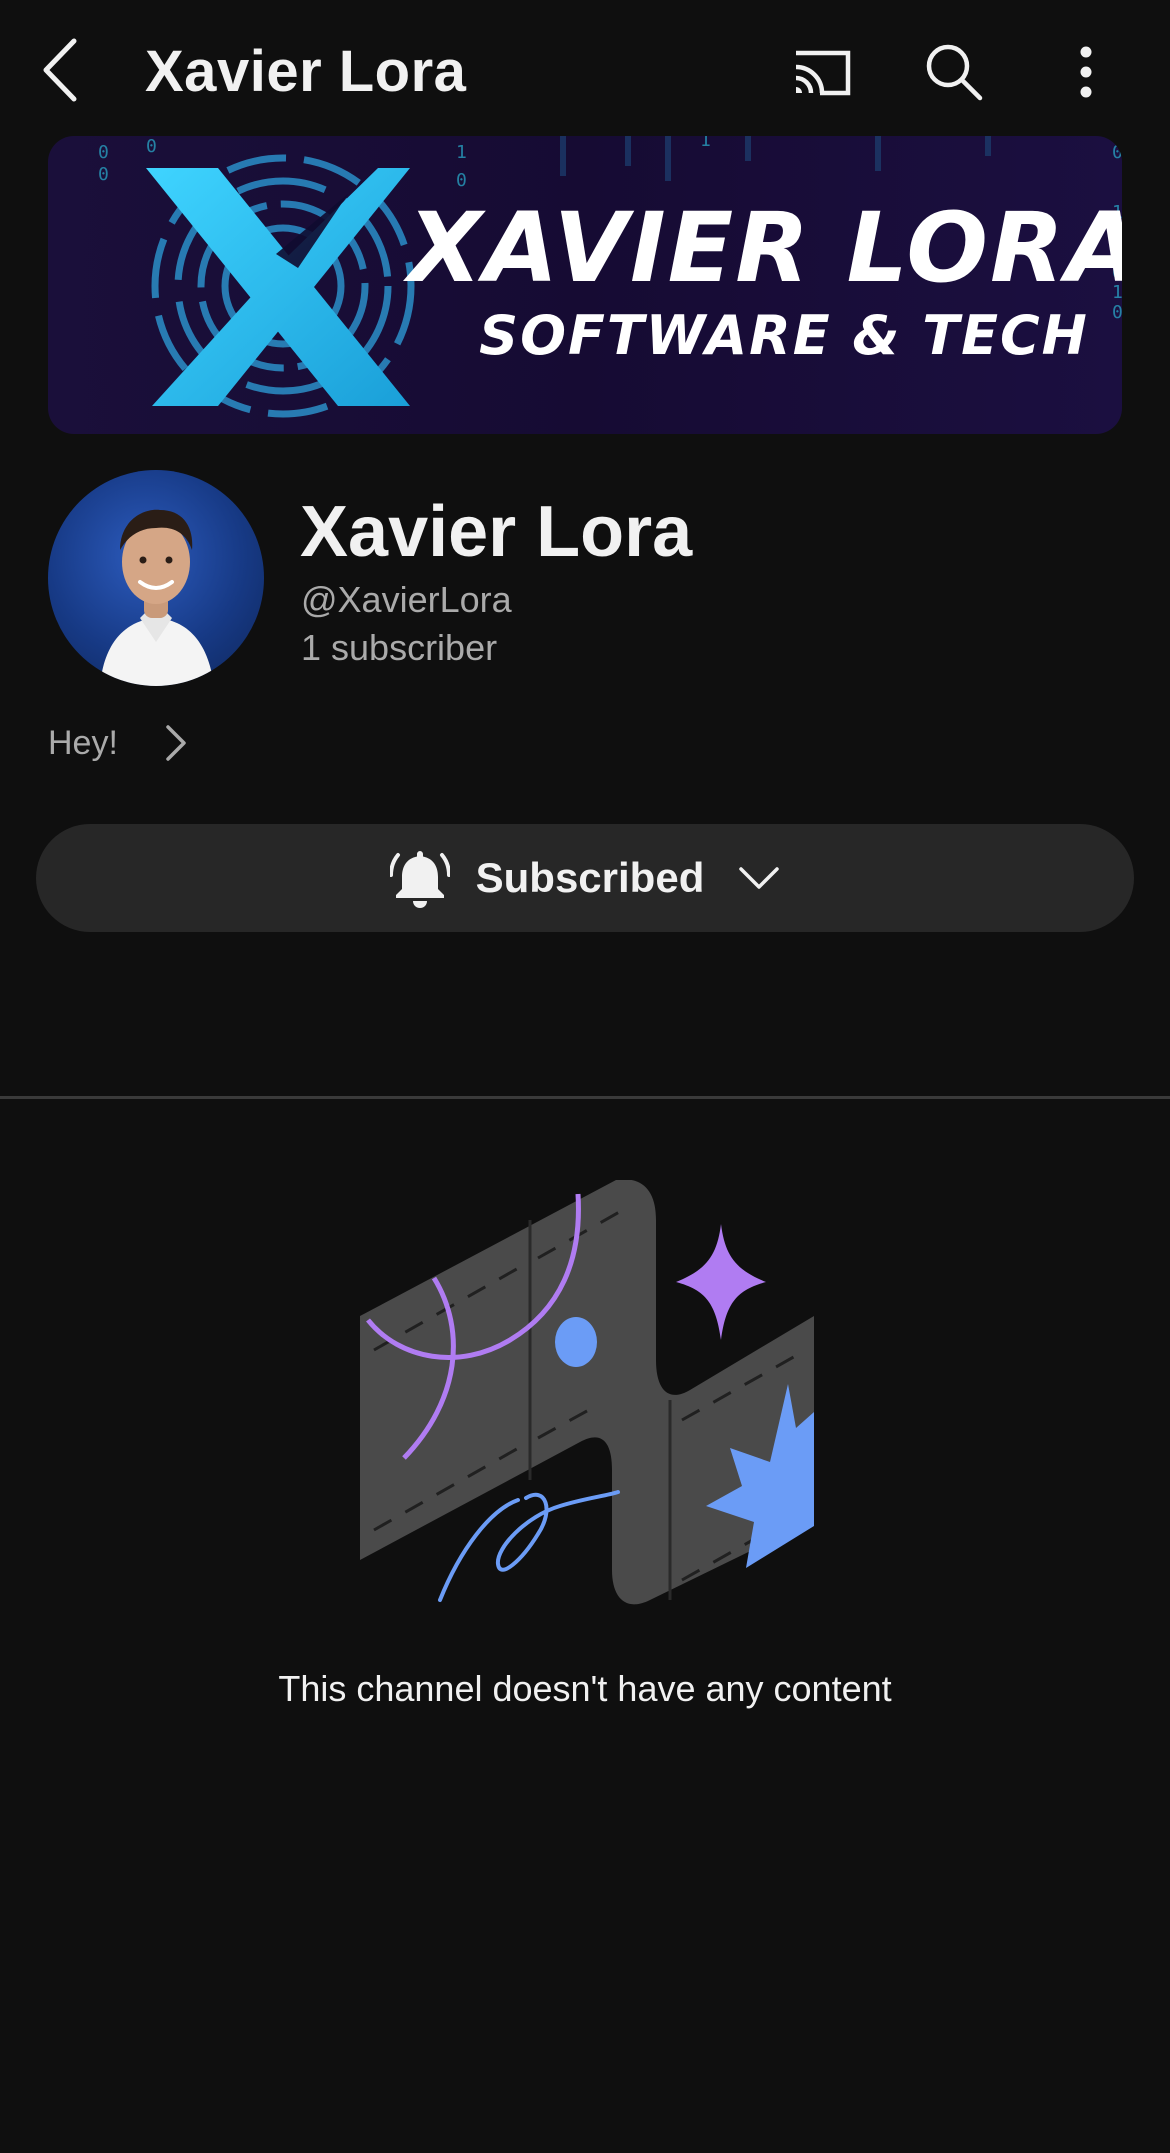 This screenshot has width=1170, height=2153. What do you see at coordinates (762, 248) in the screenshot?
I see `banner-title: XAVIER LORA` at bounding box center [762, 248].